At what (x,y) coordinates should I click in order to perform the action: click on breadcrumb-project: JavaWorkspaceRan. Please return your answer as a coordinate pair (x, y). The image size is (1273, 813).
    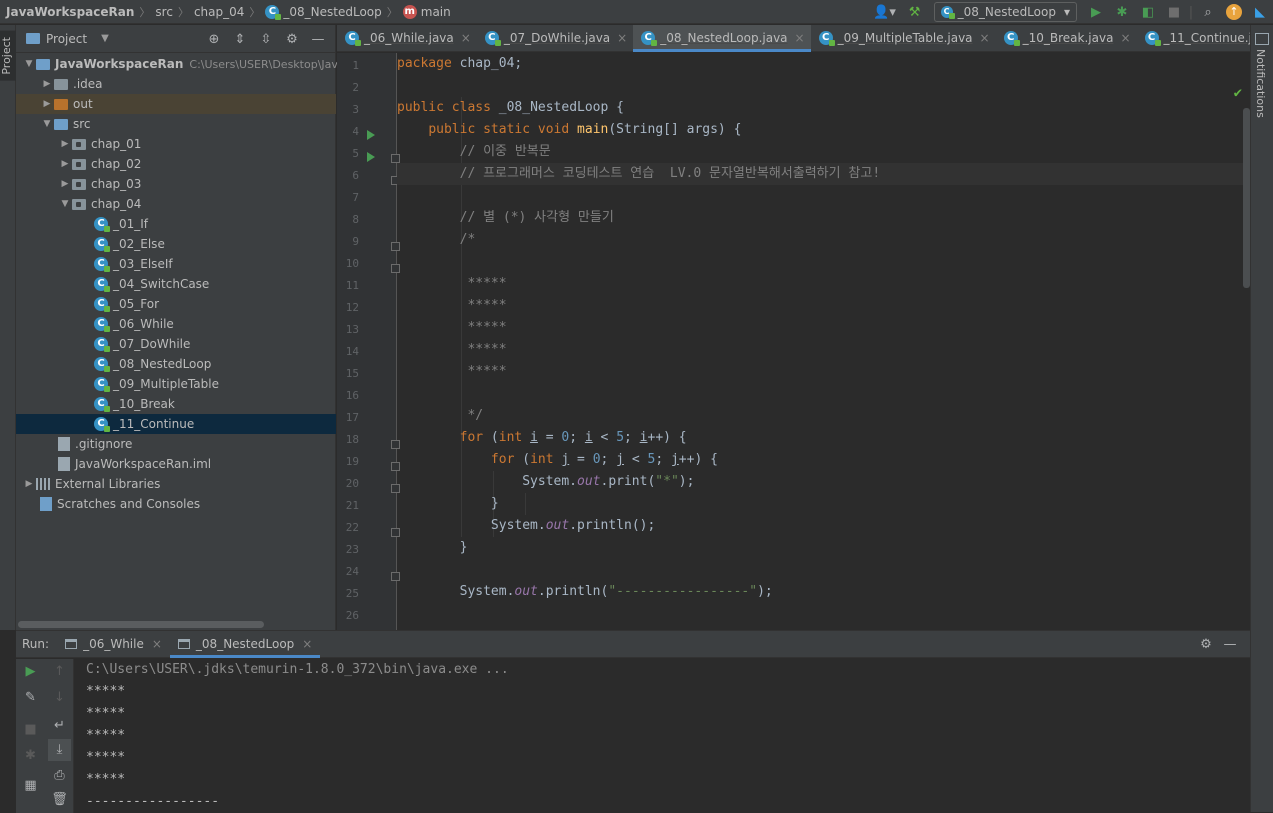
    Looking at the image, I should click on (68, 12).